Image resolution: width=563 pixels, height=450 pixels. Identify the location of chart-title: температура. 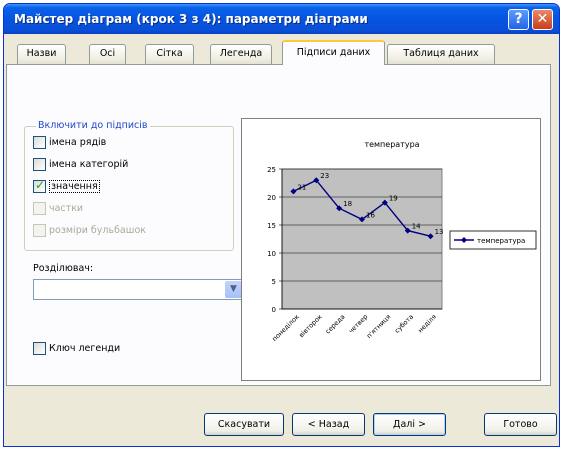
(391, 144).